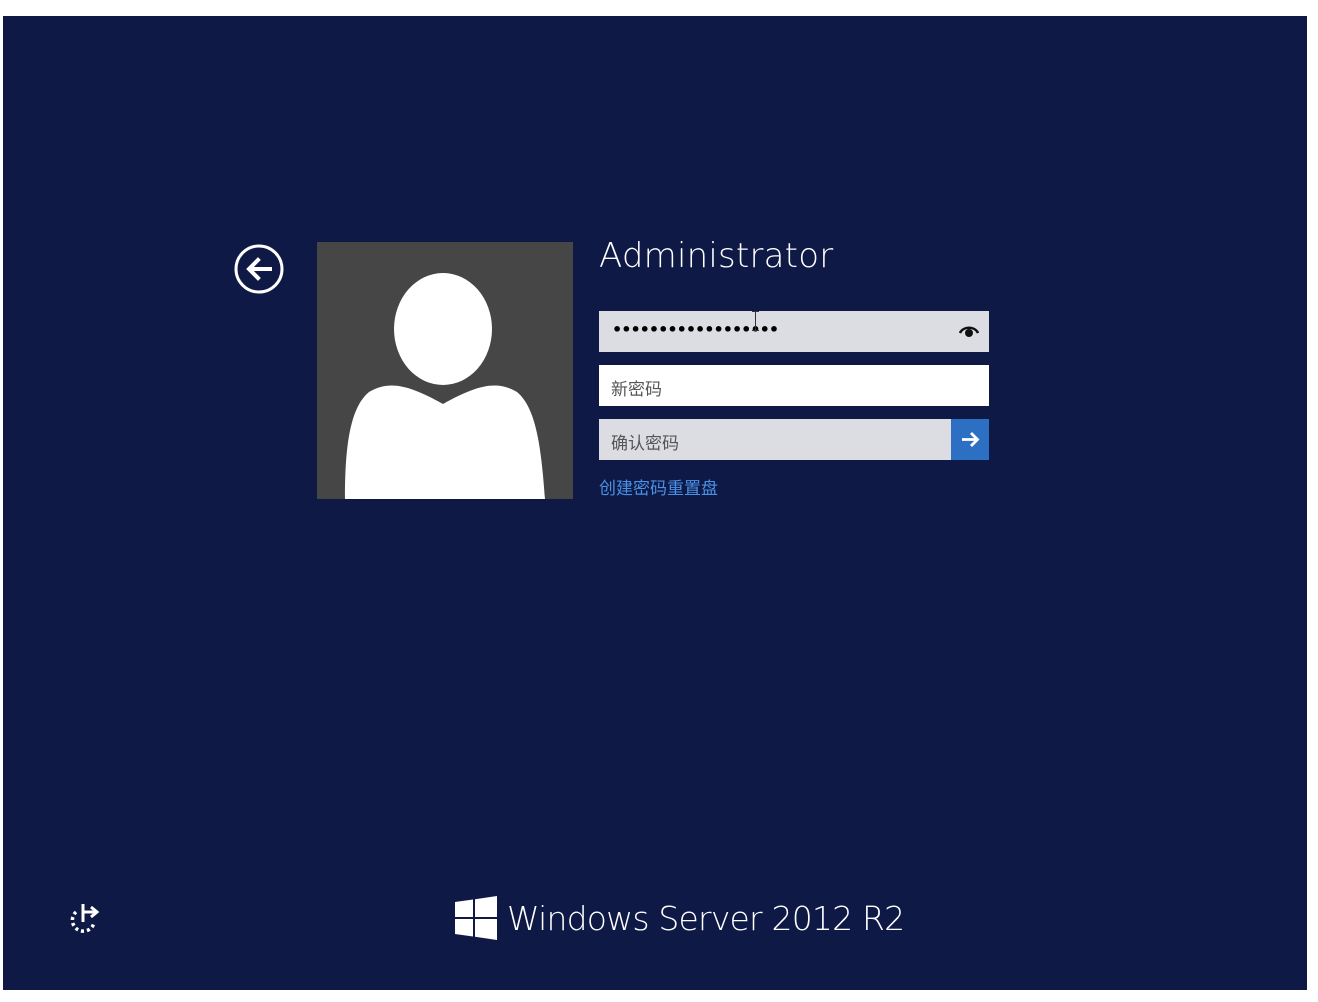 This screenshot has height=1002, width=1318. What do you see at coordinates (716, 256) in the screenshot?
I see `username-label: Administrator` at bounding box center [716, 256].